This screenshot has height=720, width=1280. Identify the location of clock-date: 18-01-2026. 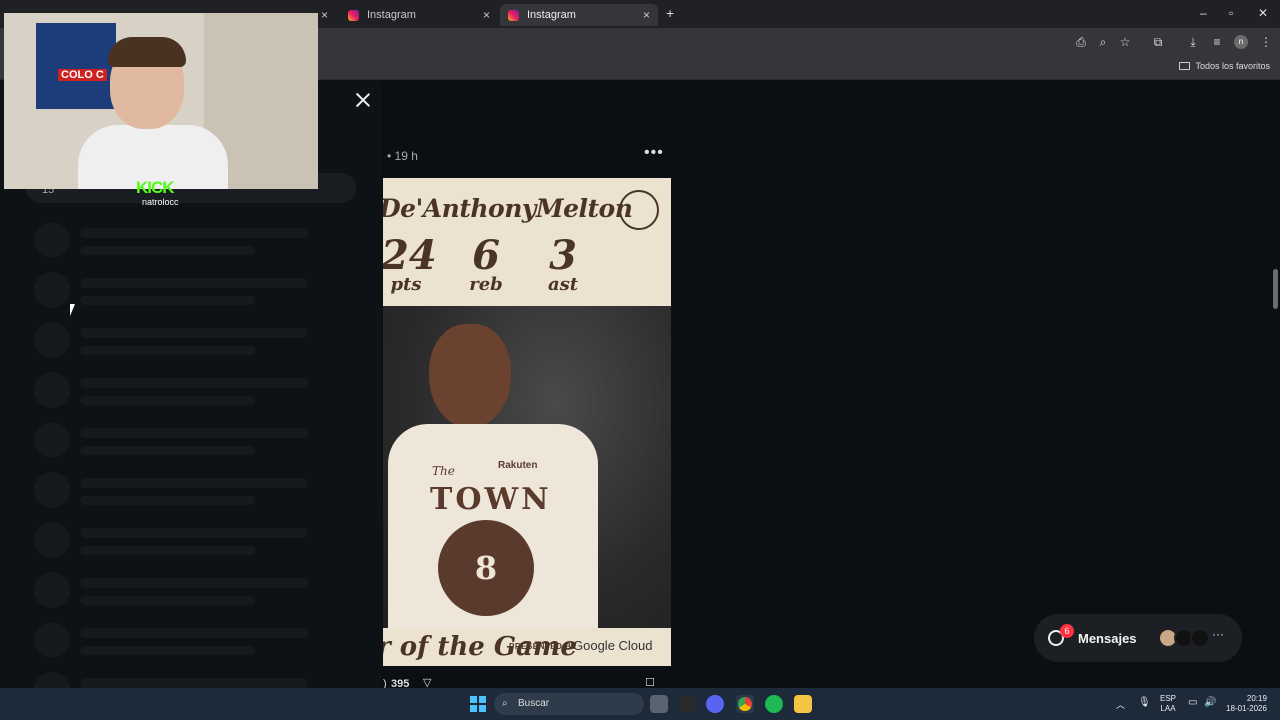
(1246, 708).